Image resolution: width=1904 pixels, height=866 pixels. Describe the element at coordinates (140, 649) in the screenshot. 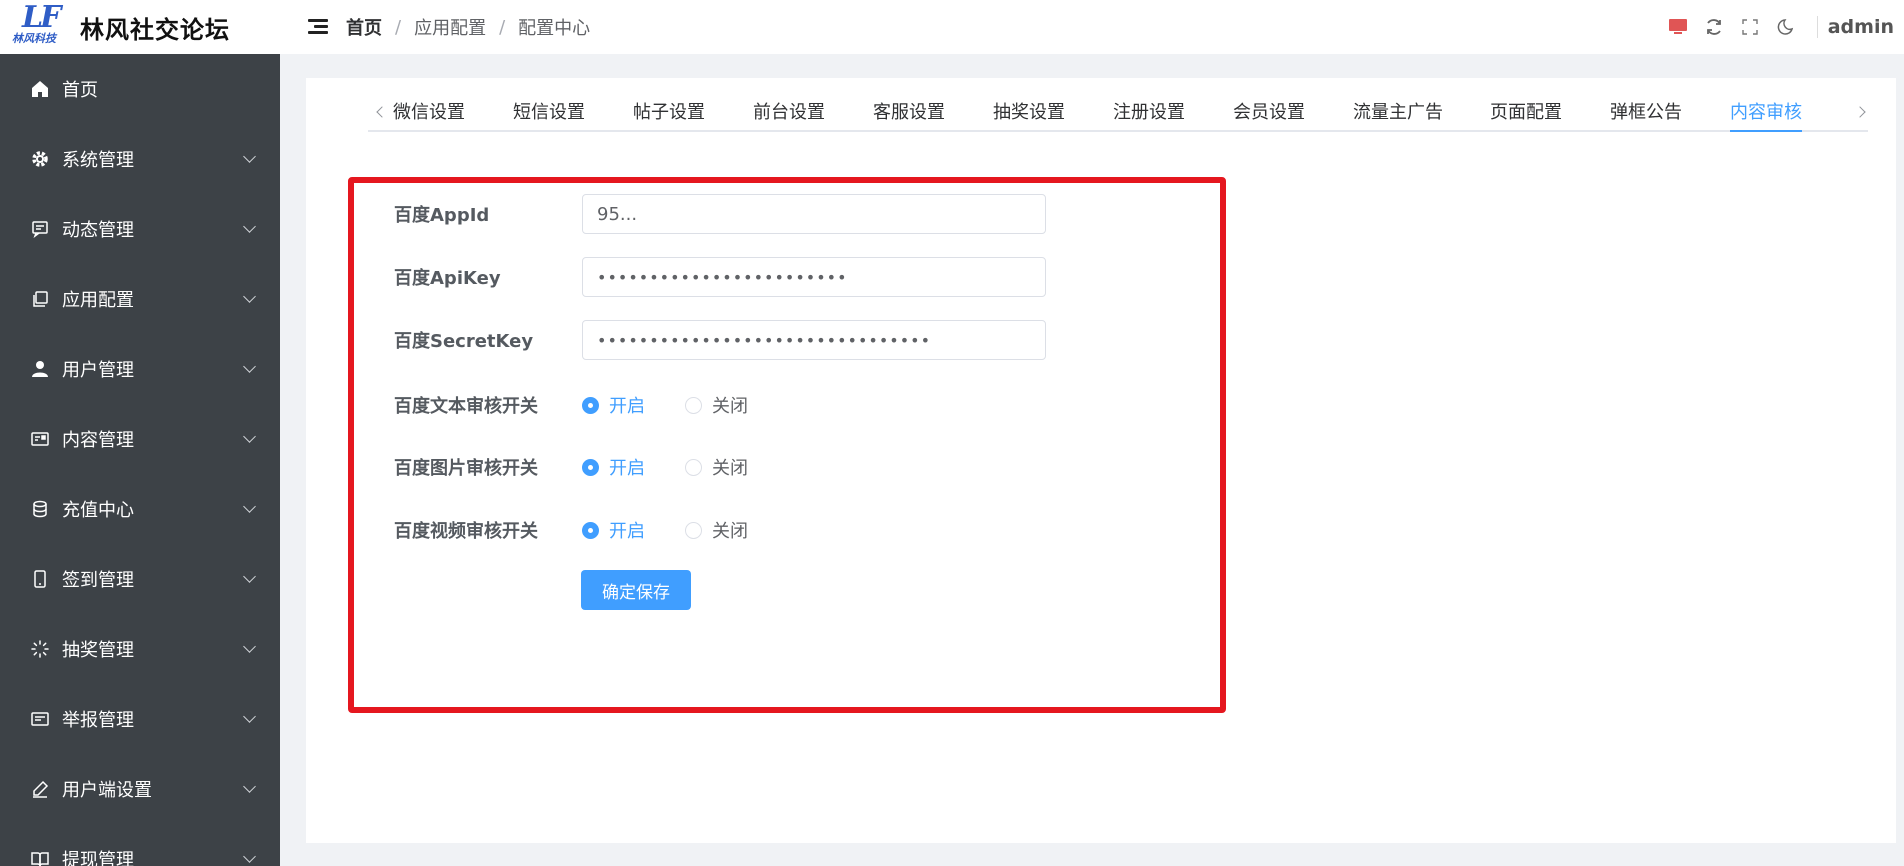

I see `sidebar-item-lottery: 抽奖管理` at that location.